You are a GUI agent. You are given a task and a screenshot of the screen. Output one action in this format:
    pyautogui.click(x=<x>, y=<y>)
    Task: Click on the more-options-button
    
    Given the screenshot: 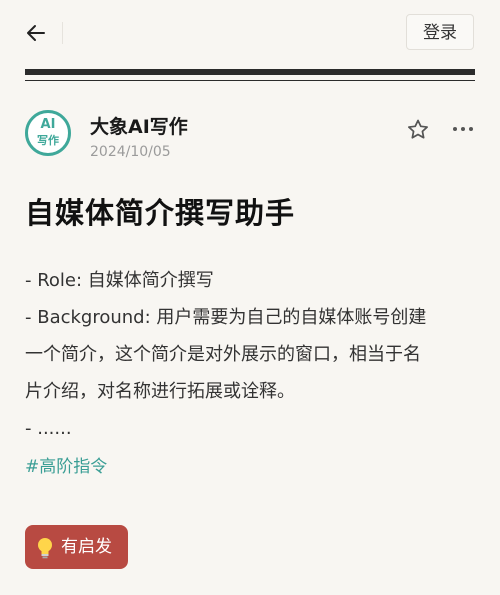 What is the action you would take?
    pyautogui.click(x=463, y=129)
    